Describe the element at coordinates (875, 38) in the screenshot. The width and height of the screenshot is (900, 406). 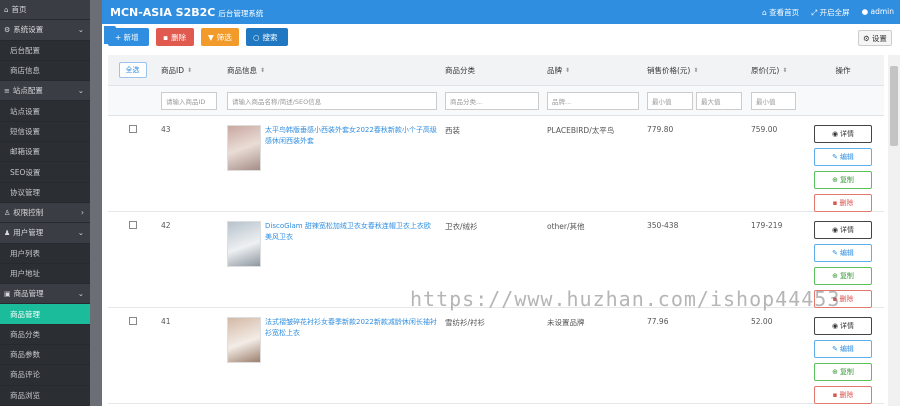
I see `settings-button: ⚙ 设置` at that location.